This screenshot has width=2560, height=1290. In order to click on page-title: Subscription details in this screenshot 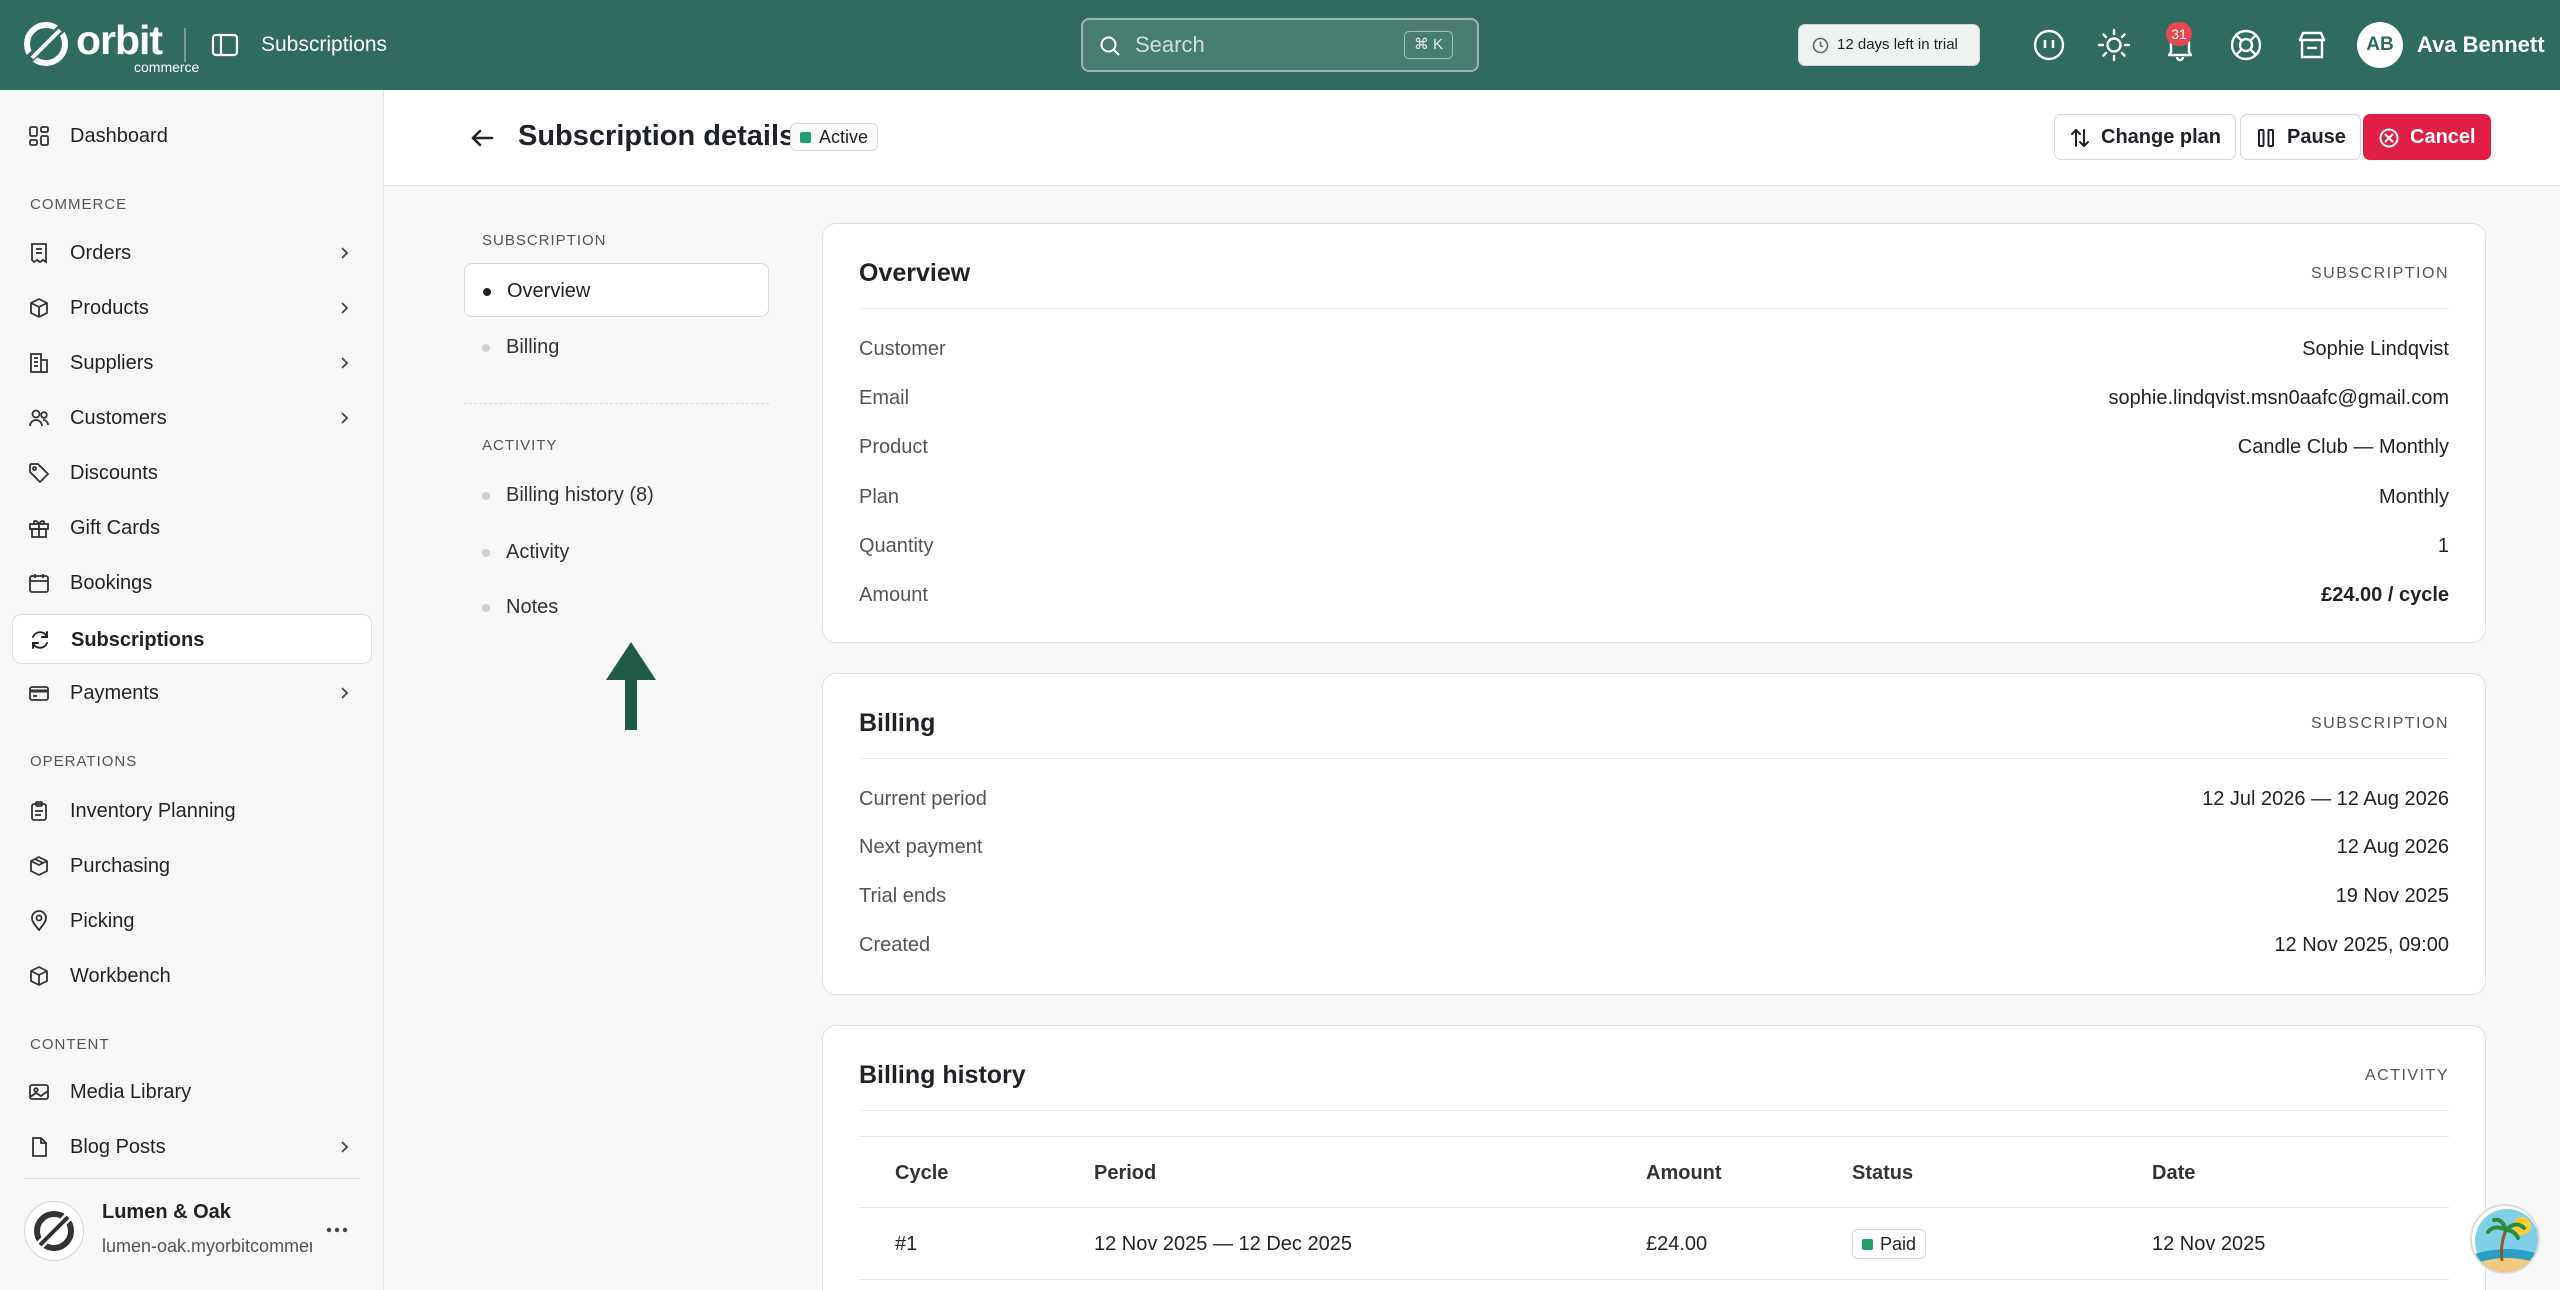, I will do `click(657, 136)`.